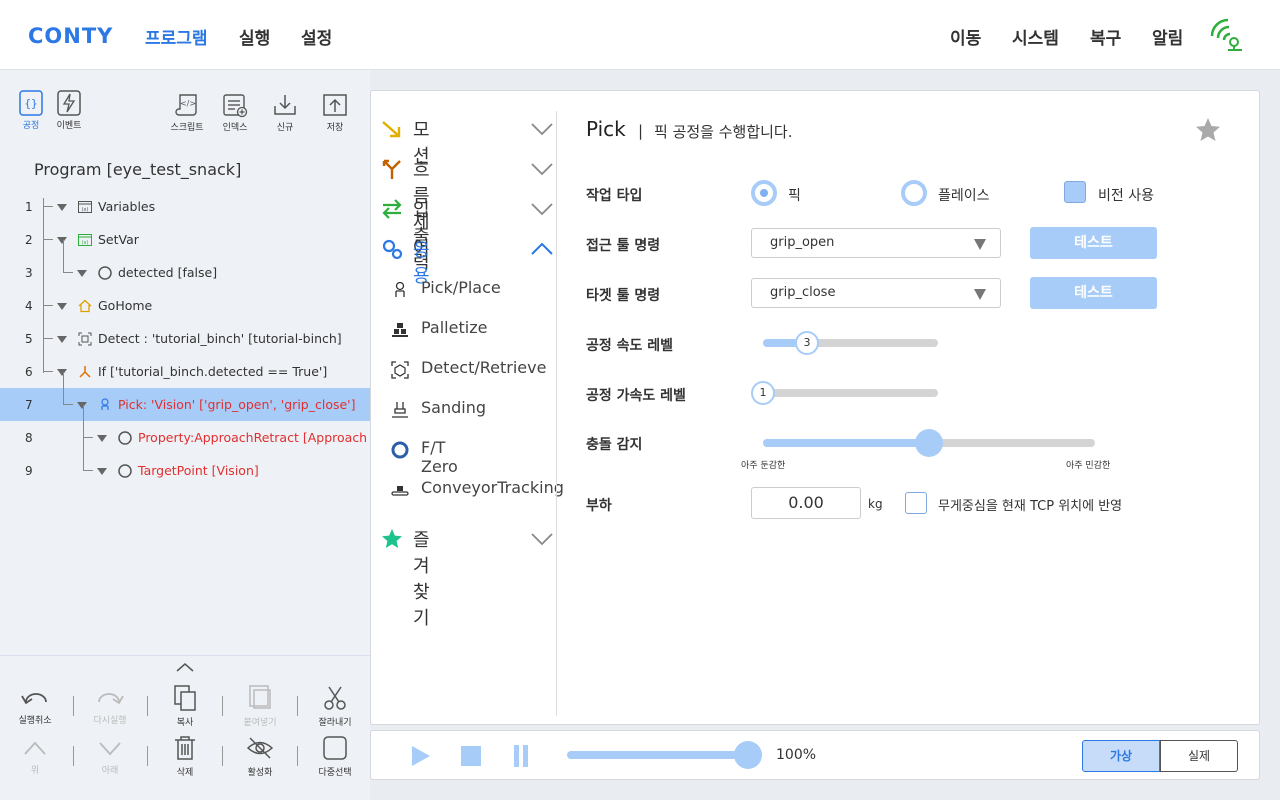 This screenshot has width=1280, height=800. I want to click on payload-input: 0.00, so click(806, 503).